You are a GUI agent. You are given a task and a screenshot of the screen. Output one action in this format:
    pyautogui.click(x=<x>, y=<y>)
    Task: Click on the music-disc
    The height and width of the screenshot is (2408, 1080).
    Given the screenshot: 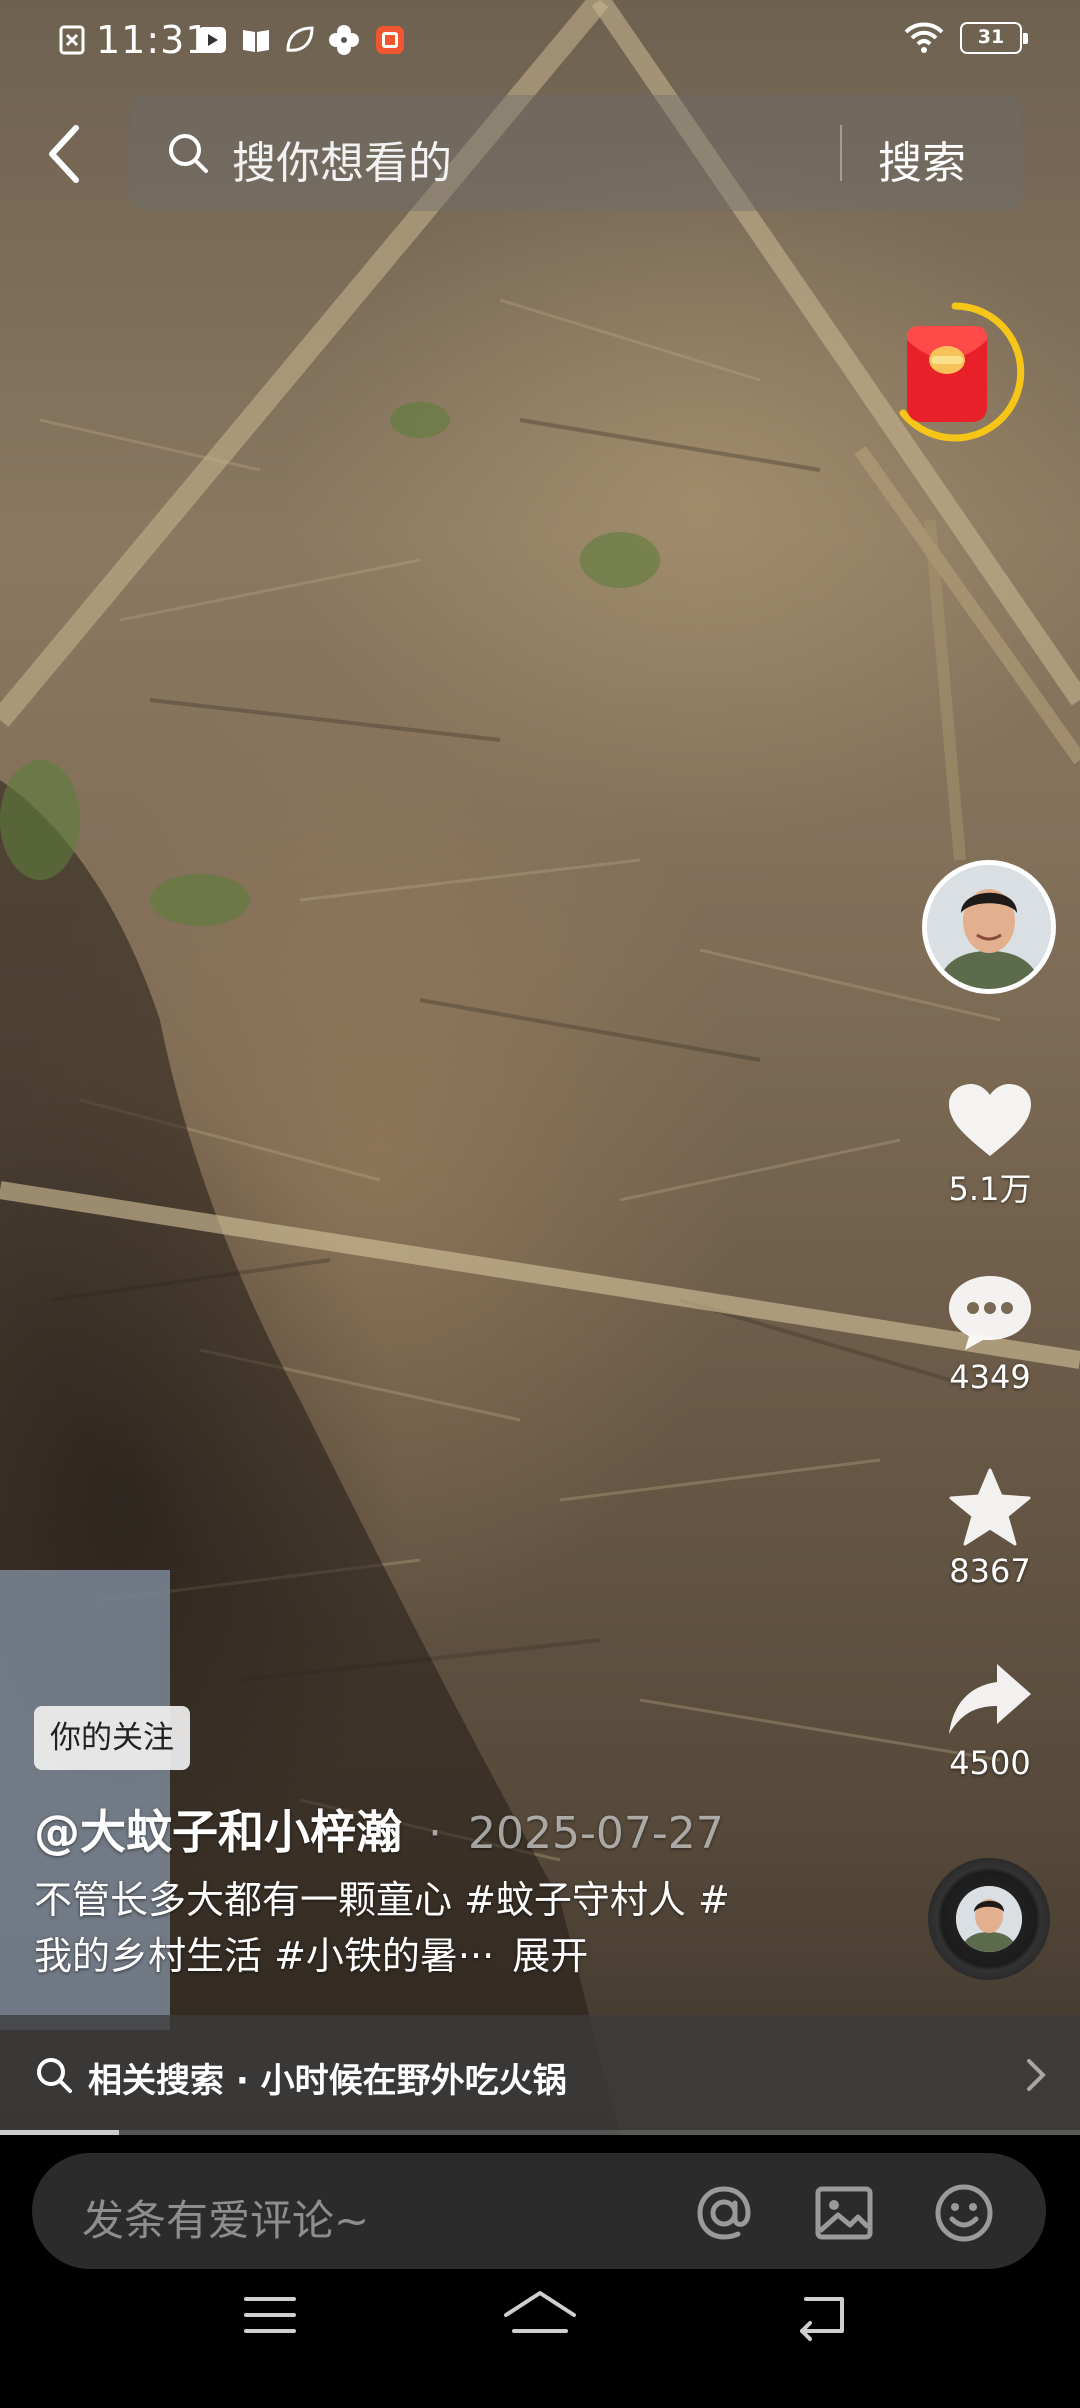 What is the action you would take?
    pyautogui.click(x=989, y=1919)
    